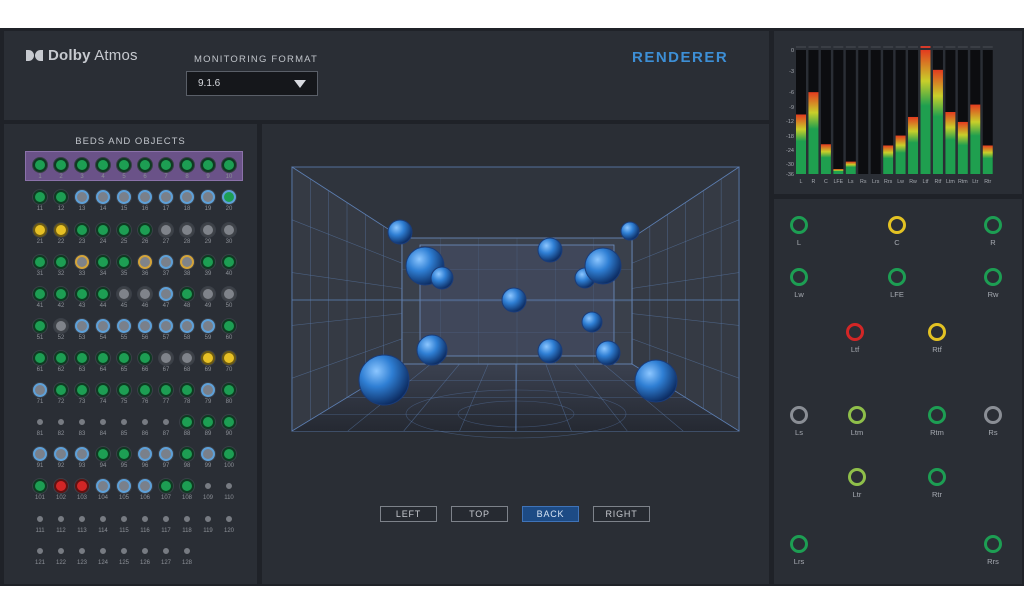 This screenshot has width=1024, height=614. What do you see at coordinates (229, 524) in the screenshot?
I see `object-channel: 120` at bounding box center [229, 524].